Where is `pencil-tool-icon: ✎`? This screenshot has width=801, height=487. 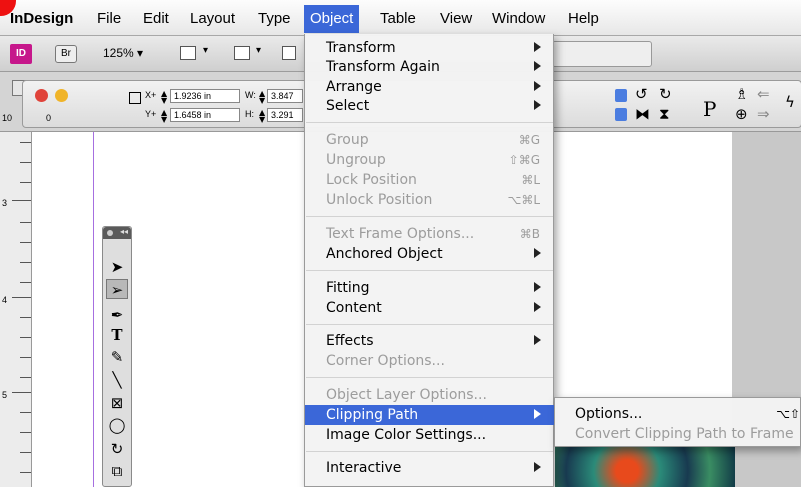
pencil-tool-icon: ✎ is located at coordinates (117, 357).